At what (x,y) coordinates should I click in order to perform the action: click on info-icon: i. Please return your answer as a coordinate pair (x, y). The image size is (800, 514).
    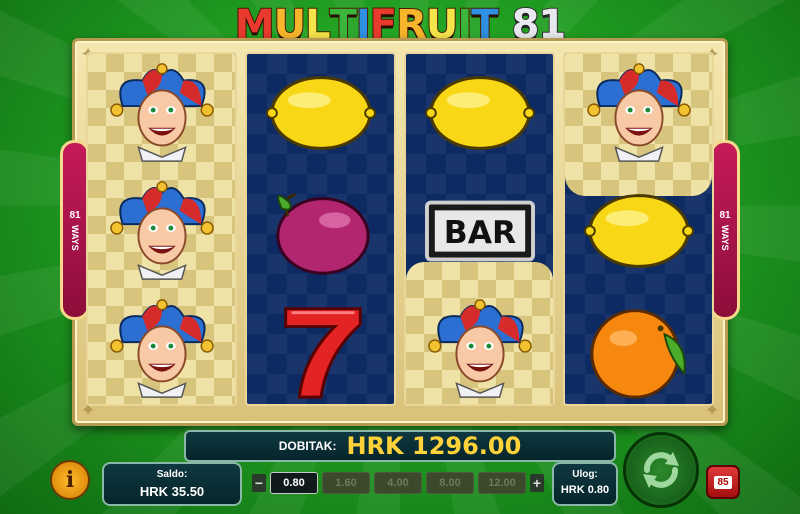
    Looking at the image, I should click on (70, 480).